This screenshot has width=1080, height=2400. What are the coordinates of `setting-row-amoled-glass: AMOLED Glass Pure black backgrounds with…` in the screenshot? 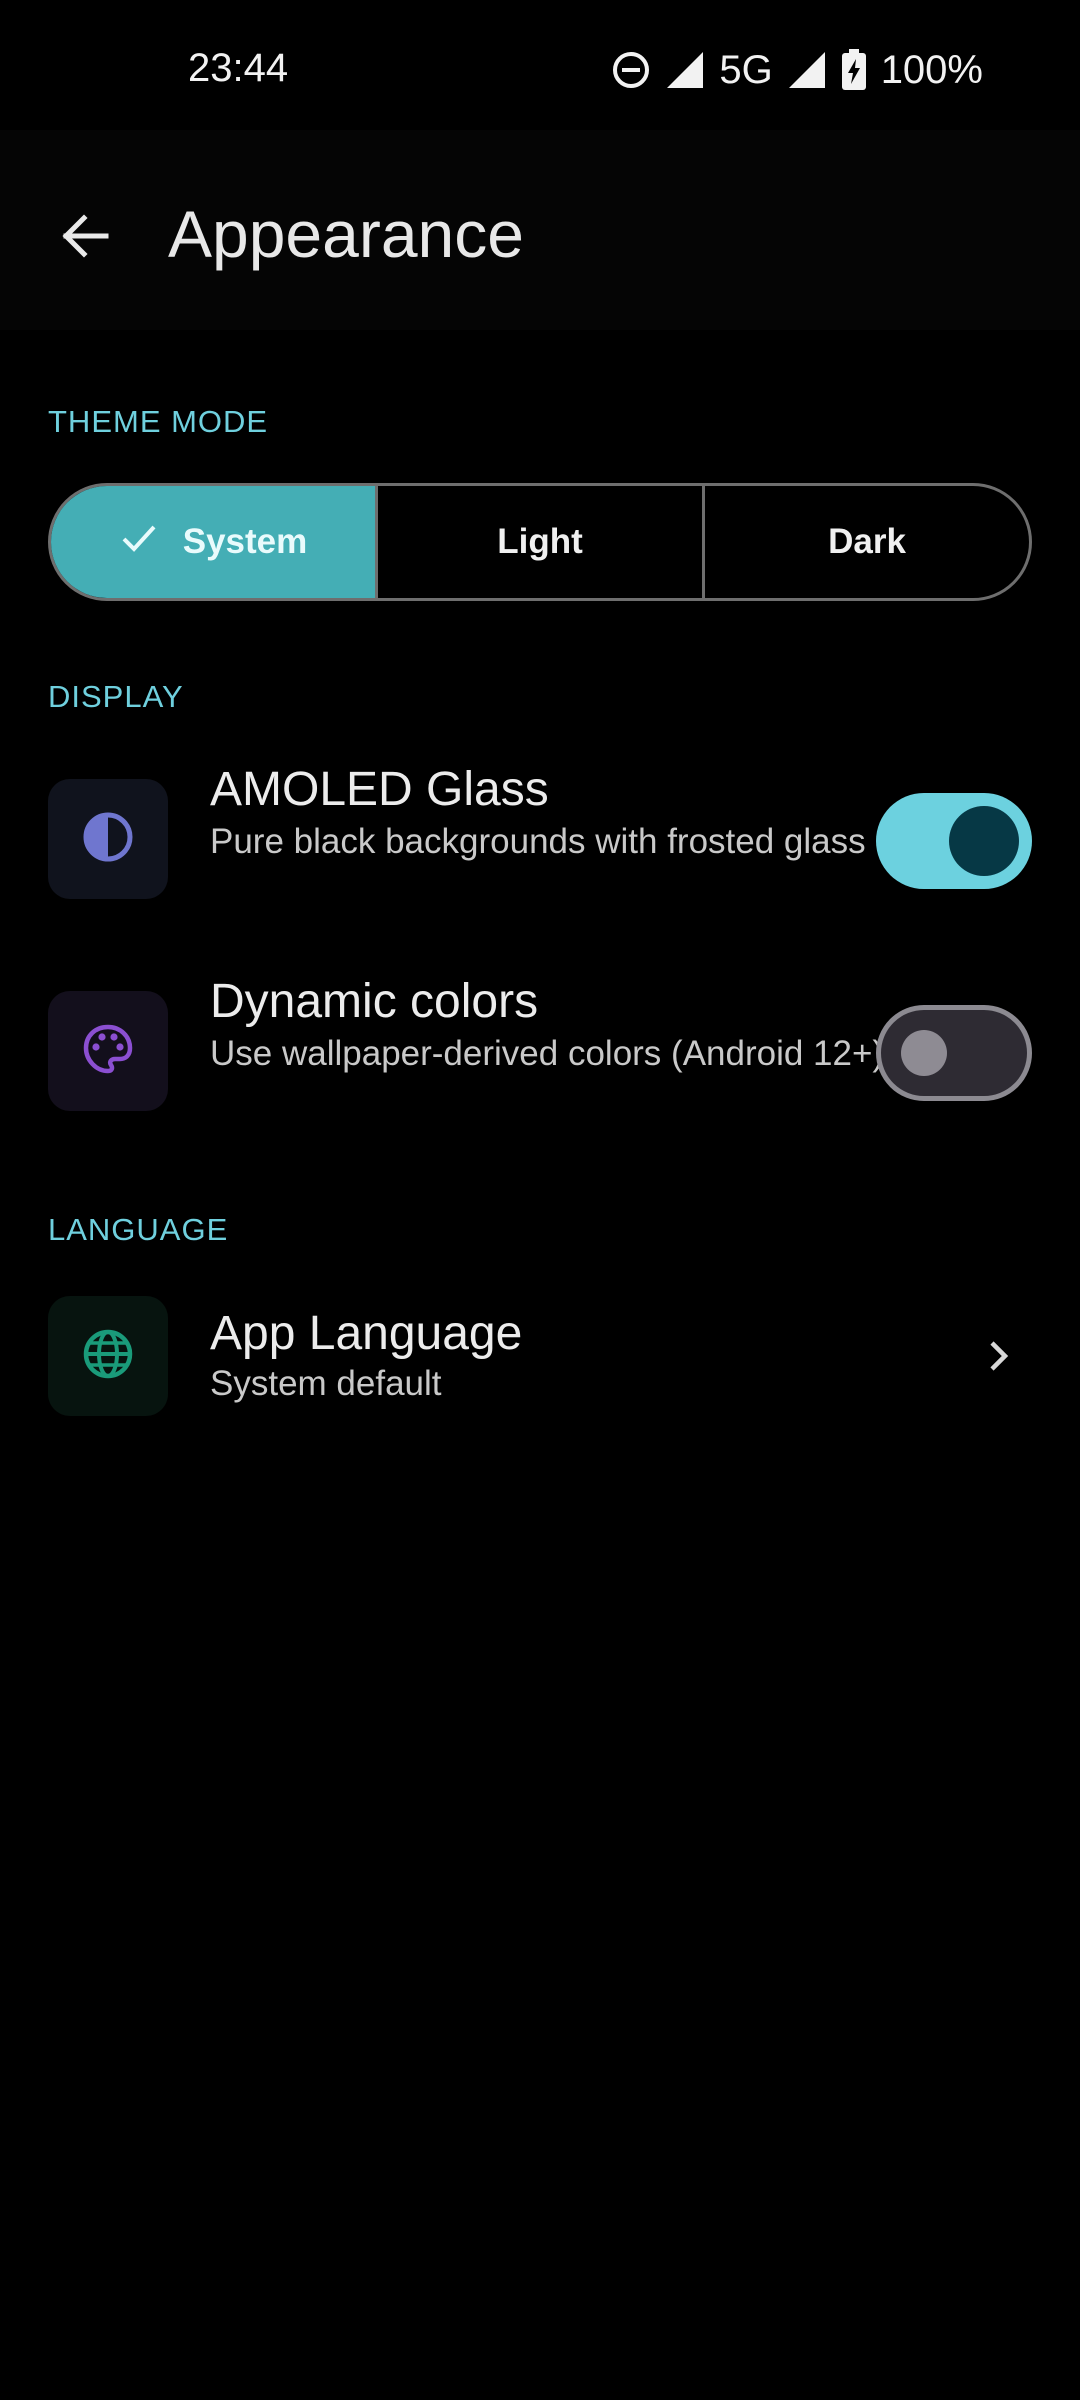 It's located at (540, 845).